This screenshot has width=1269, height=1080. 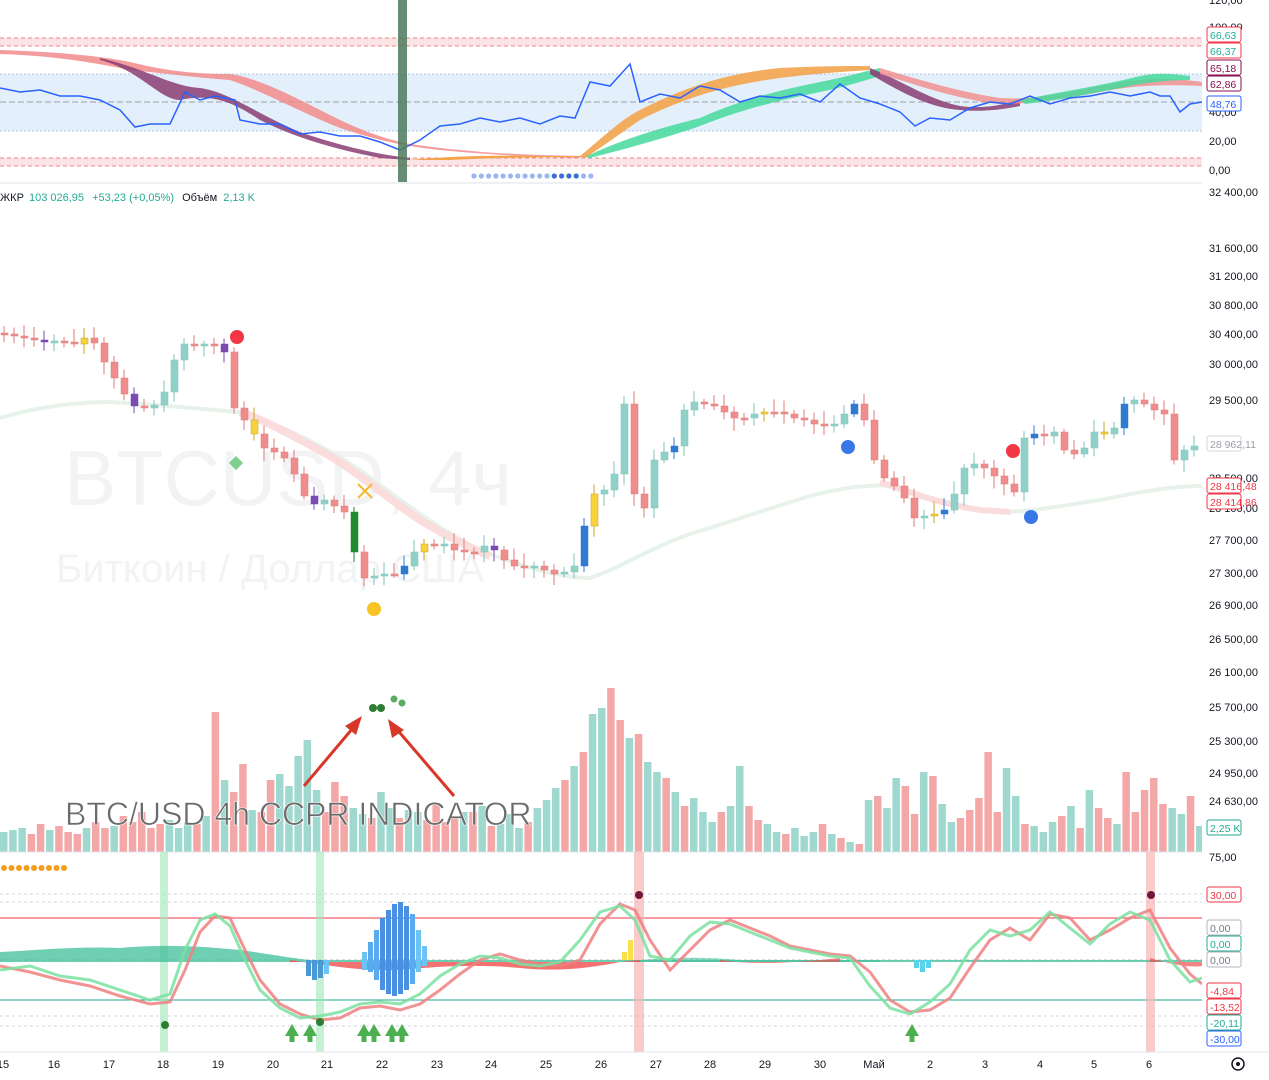 What do you see at coordinates (1233, 541) in the screenshot?
I see `axis-tick-label: 27 700,00` at bounding box center [1233, 541].